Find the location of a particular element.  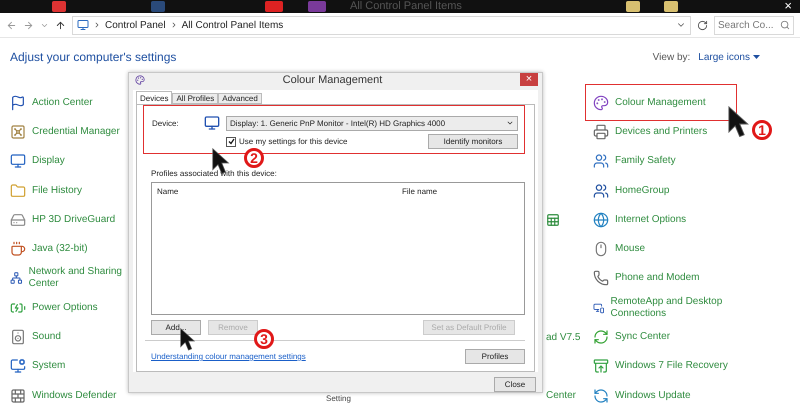

printer-icon is located at coordinates (601, 132).